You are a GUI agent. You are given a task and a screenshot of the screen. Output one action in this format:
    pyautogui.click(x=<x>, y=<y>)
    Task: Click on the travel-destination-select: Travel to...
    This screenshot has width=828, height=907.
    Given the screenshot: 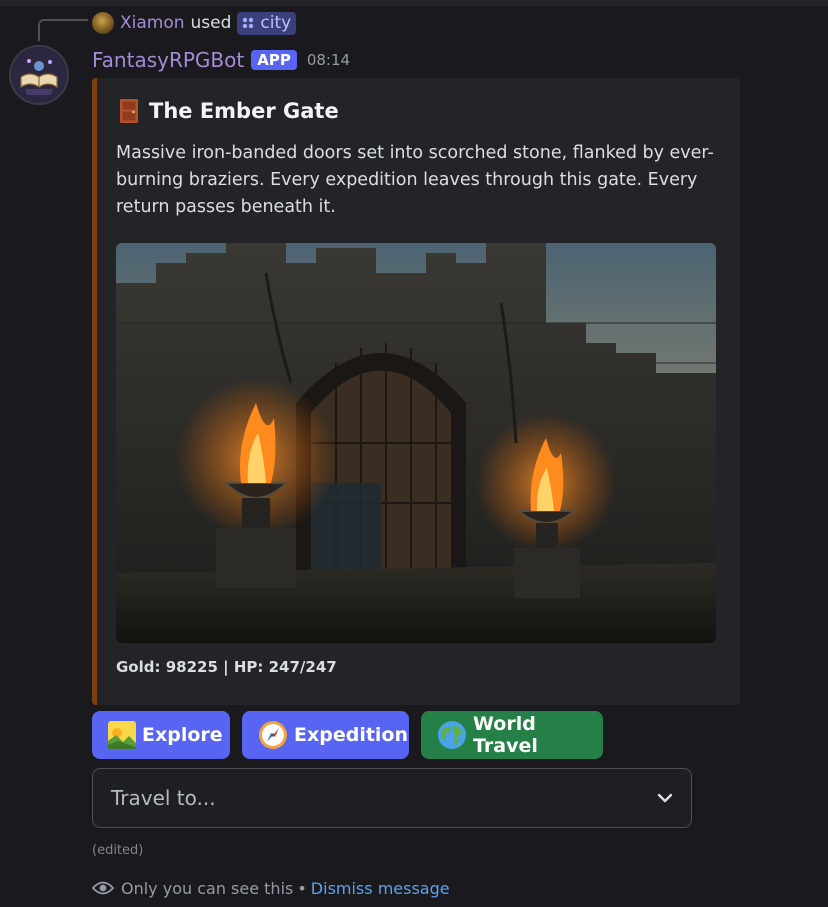 What is the action you would take?
    pyautogui.click(x=392, y=798)
    